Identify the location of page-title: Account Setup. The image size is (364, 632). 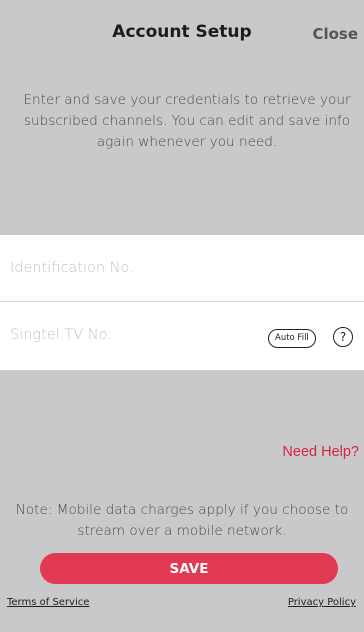
(182, 32).